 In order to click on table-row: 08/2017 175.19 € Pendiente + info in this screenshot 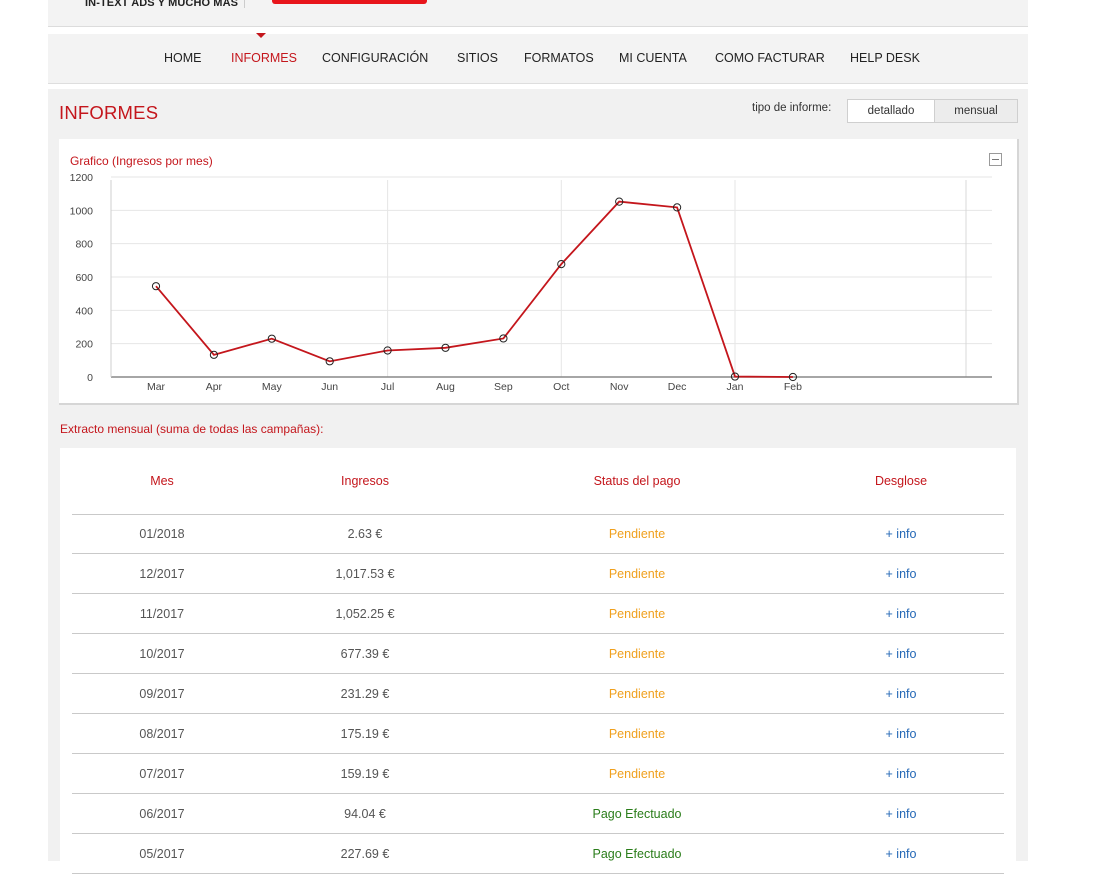, I will do `click(538, 734)`.